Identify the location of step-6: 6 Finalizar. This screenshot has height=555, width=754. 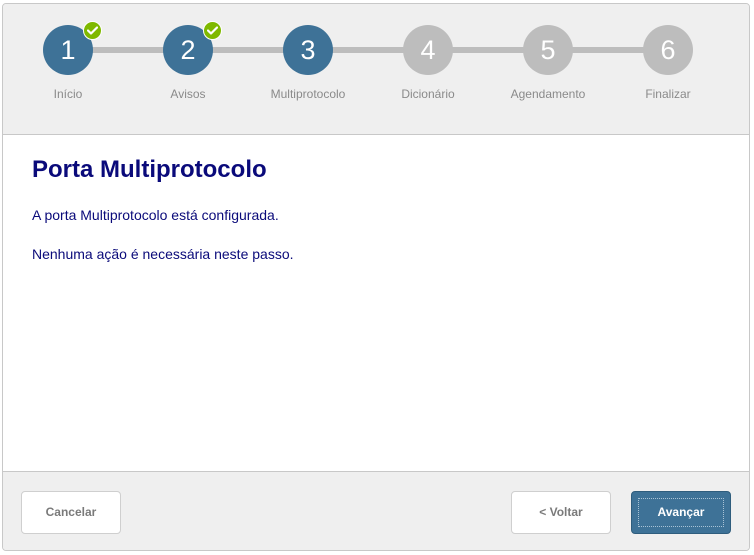
(668, 69).